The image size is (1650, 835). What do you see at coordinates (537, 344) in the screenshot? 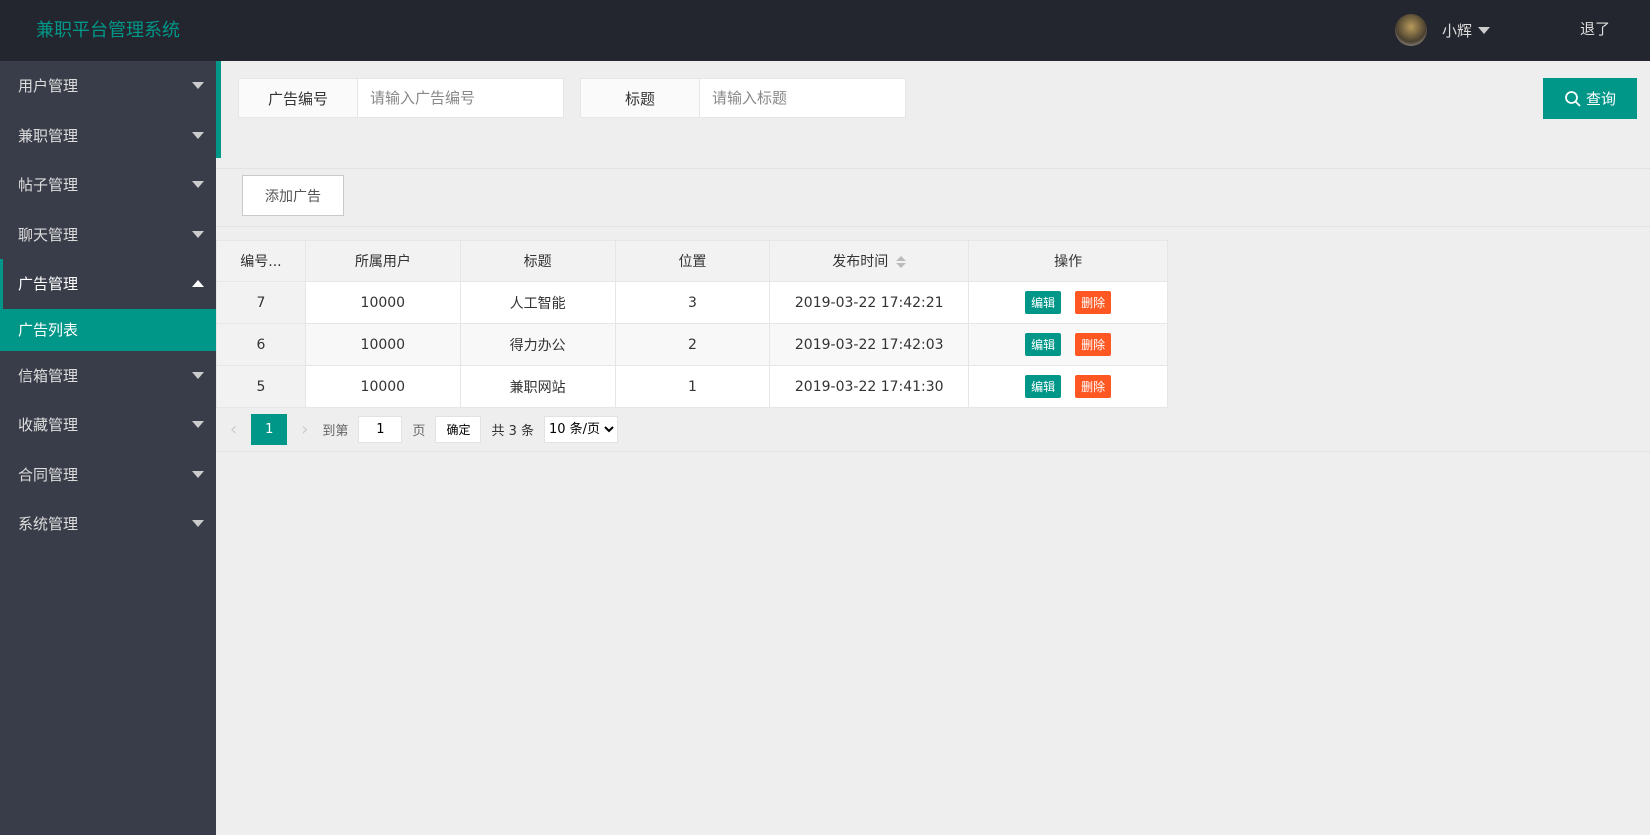
I see `cell-title: 得力办公` at bounding box center [537, 344].